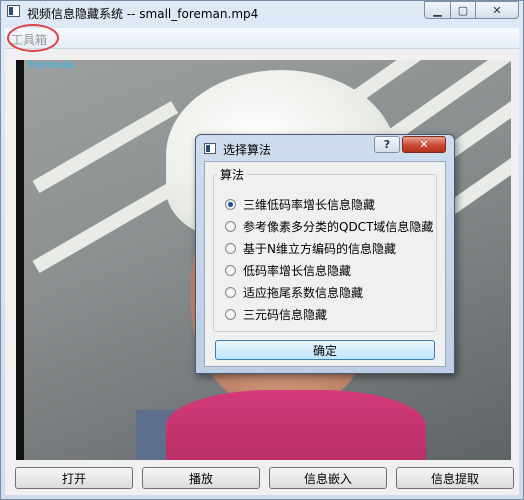 Image resolution: width=524 pixels, height=500 pixels. Describe the element at coordinates (143, 14) in the screenshot. I see `window-title: 视频信息隐藏系统 -- small_foreman.mp4` at that location.